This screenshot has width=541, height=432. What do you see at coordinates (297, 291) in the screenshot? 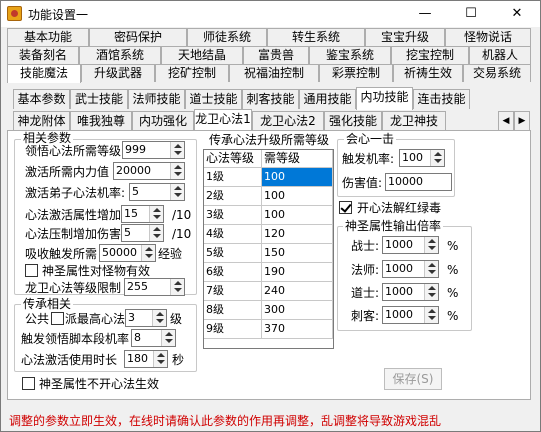
I see `required-cell: 240` at bounding box center [297, 291].